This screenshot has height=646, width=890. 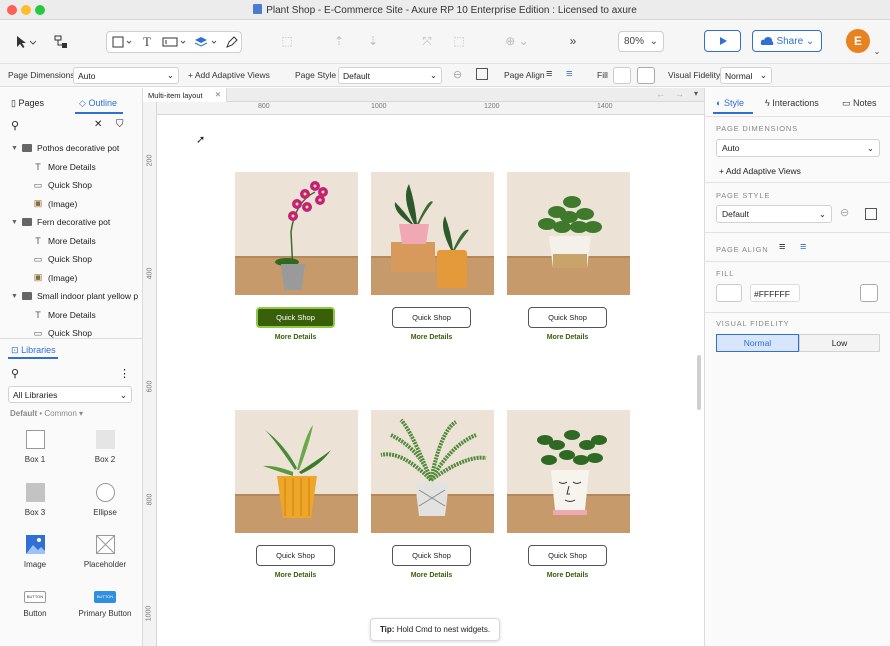 I want to click on widget-placeholder: Placeholder, so click(x=105, y=551).